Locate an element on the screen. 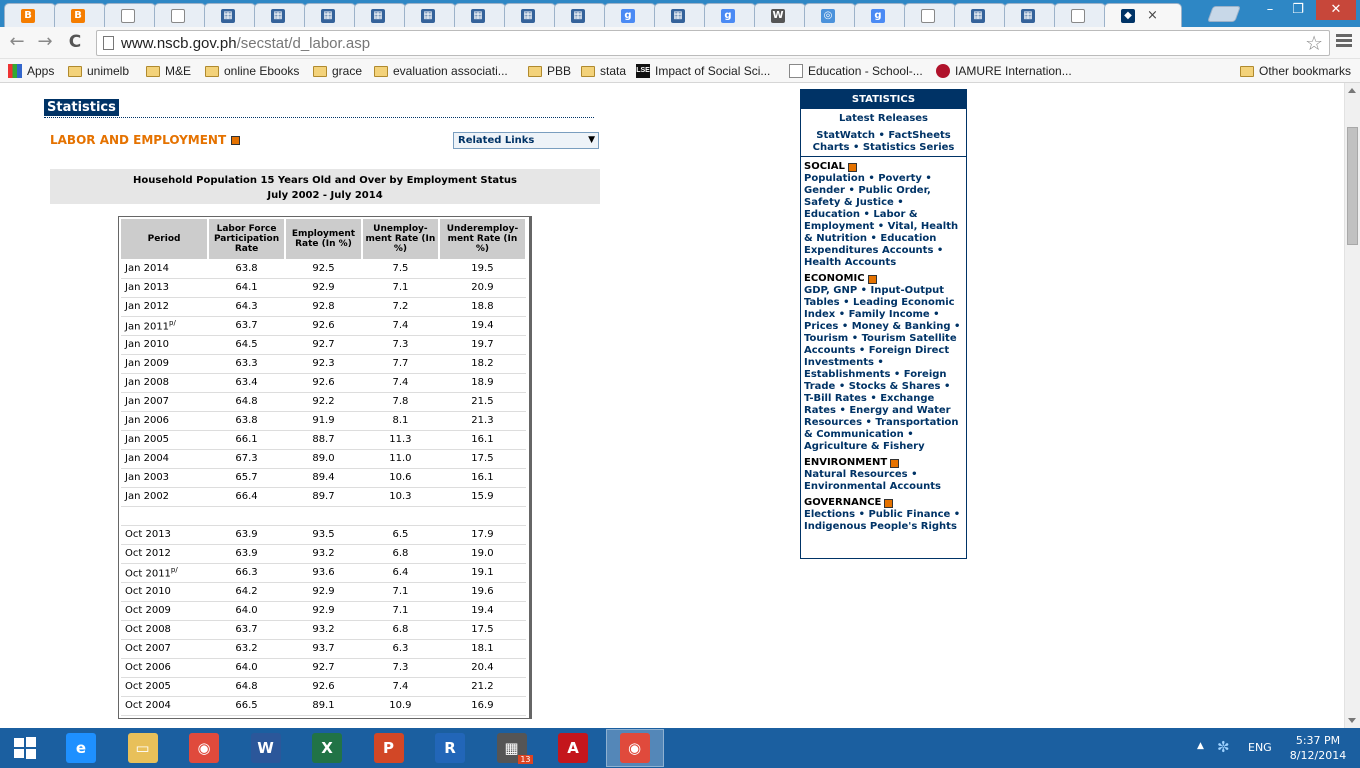 Image resolution: width=1360 pixels, height=768 pixels. bookmark-folder: unimelb is located at coordinates (98, 71).